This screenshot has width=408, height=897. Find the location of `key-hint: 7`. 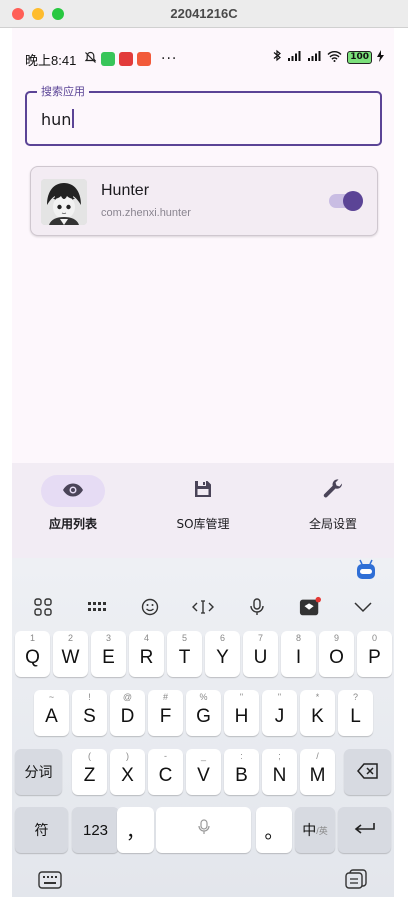

key-hint: 7 is located at coordinates (260, 638).